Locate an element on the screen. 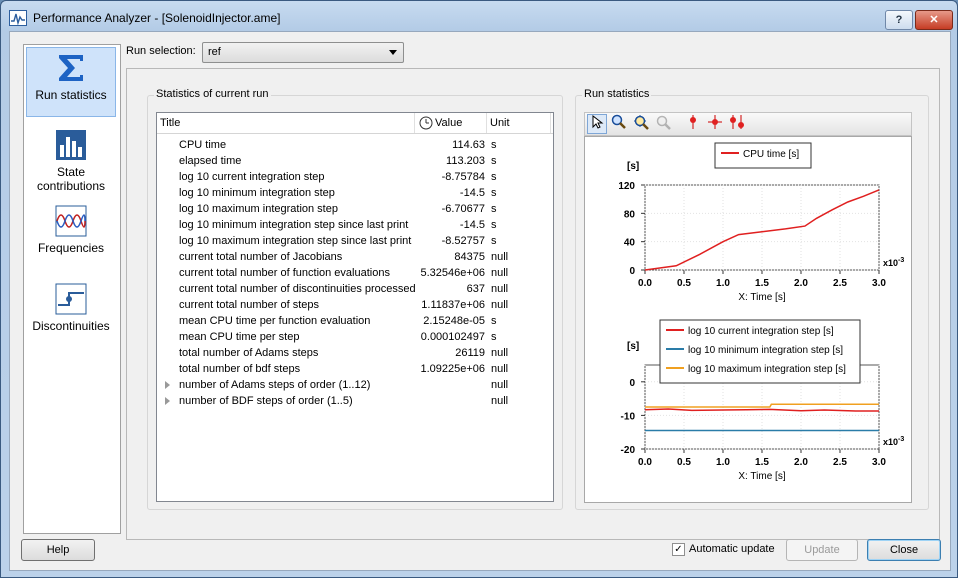  x-tick-label: 0.0 is located at coordinates (645, 283).